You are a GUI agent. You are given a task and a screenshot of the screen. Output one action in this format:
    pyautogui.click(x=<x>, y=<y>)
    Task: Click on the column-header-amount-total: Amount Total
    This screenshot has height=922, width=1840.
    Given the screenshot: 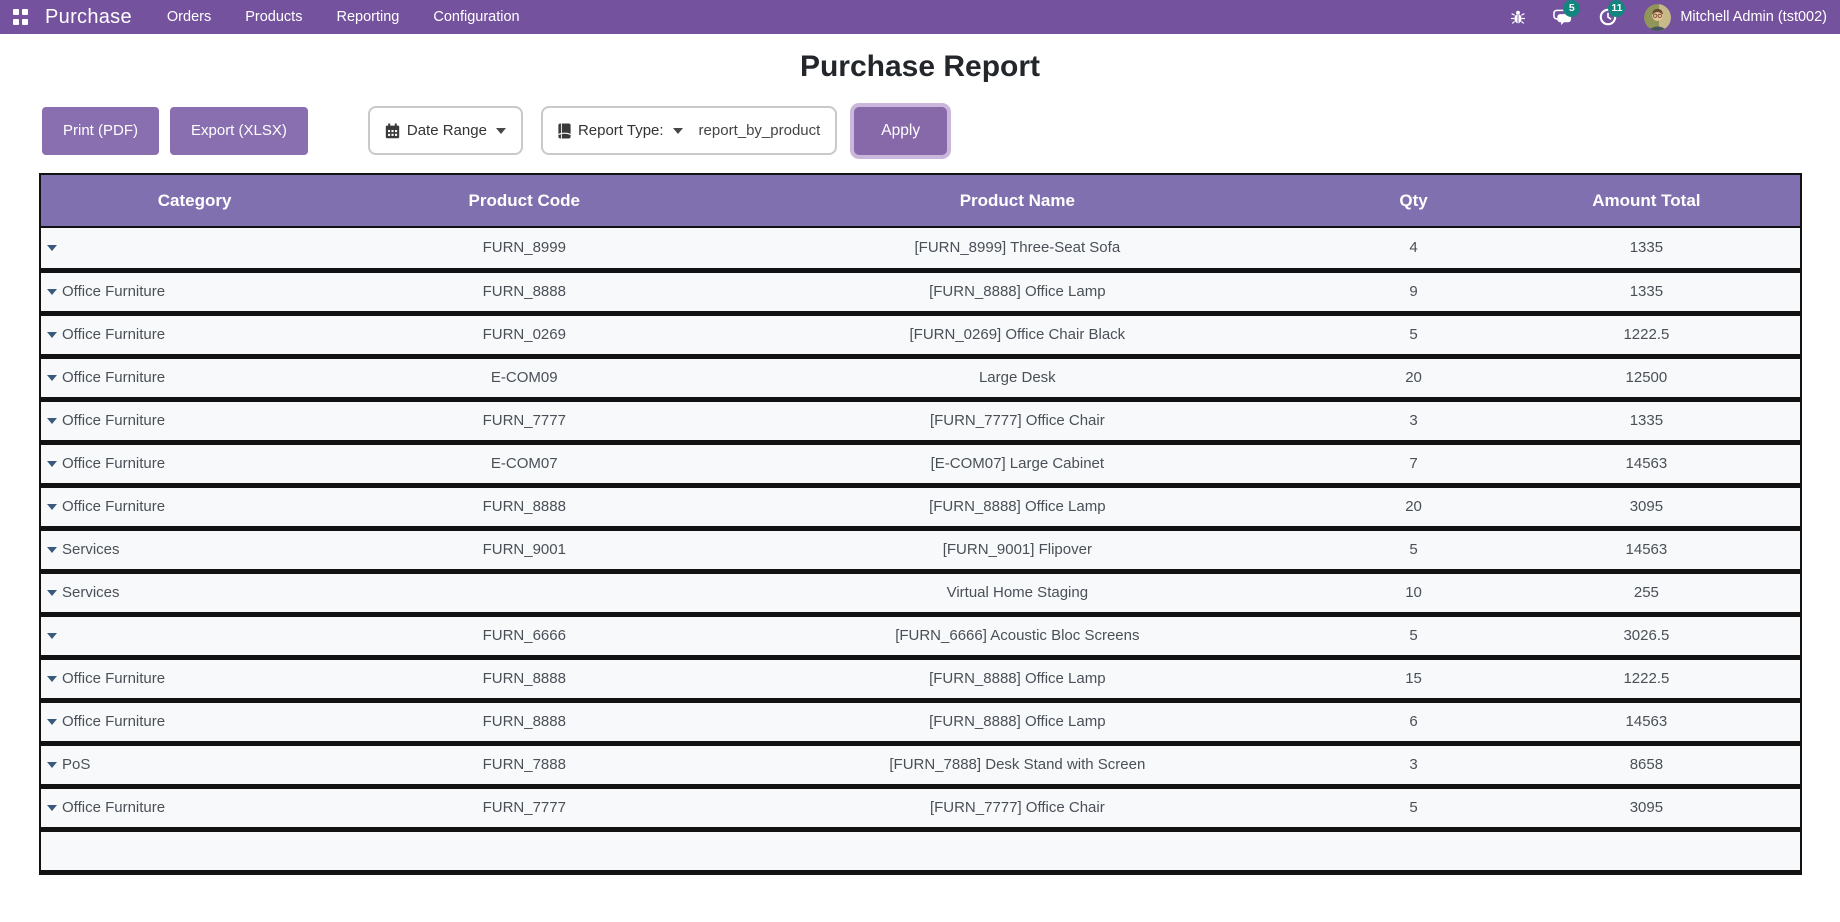 What is the action you would take?
    pyautogui.click(x=1646, y=201)
    